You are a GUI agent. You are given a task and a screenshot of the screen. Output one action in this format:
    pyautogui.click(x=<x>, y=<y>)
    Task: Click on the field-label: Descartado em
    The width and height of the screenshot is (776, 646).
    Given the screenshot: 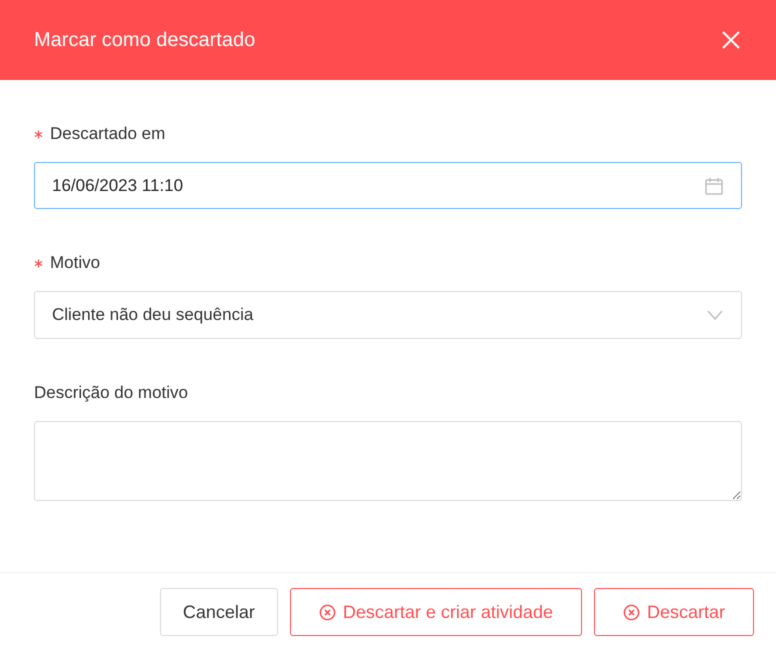 What is the action you would take?
    pyautogui.click(x=108, y=134)
    